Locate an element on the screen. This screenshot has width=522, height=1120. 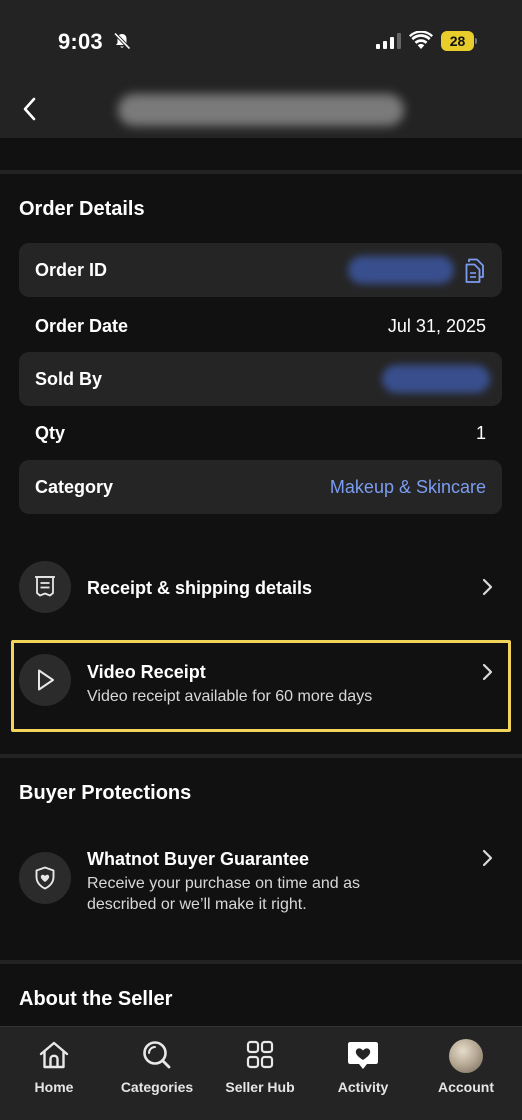
tab-account: Account is located at coordinates (466, 1073).